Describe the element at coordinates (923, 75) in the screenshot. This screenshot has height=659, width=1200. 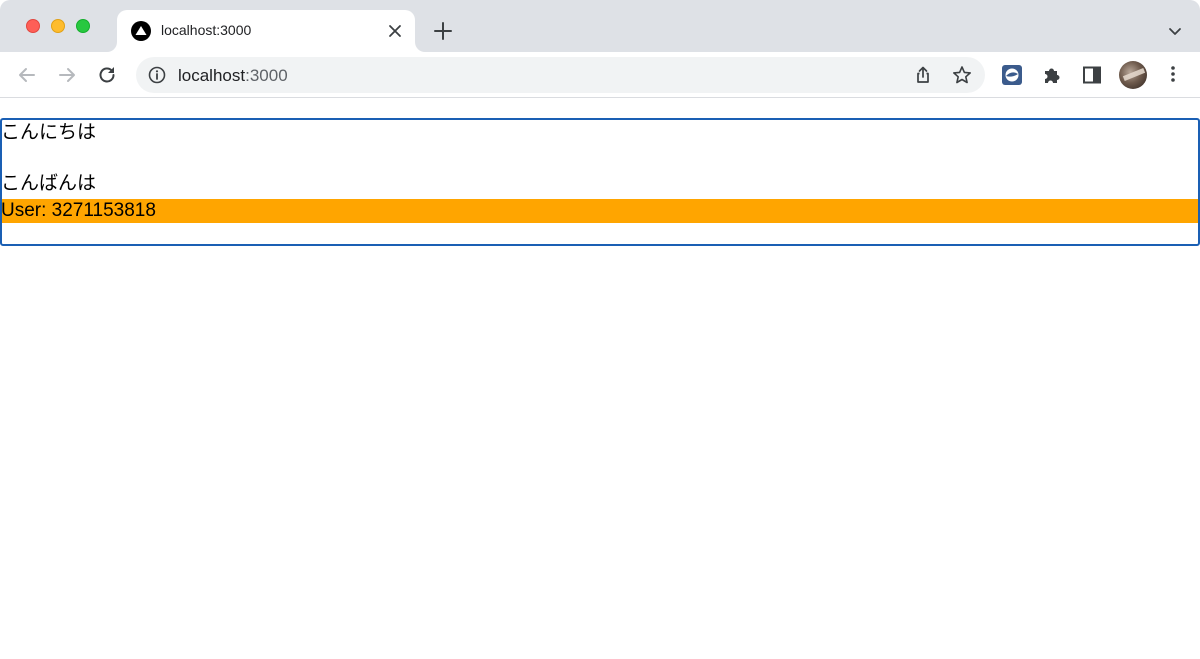
I see `share-icon` at that location.